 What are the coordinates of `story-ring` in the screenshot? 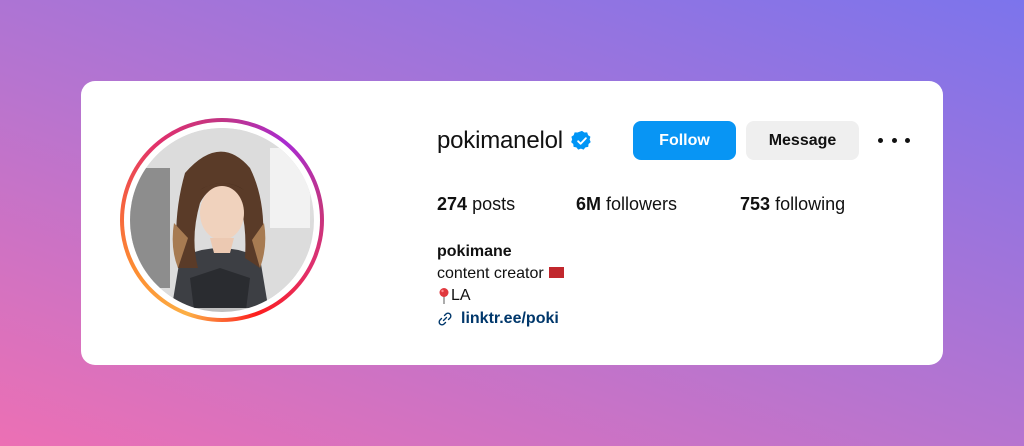 It's located at (222, 220).